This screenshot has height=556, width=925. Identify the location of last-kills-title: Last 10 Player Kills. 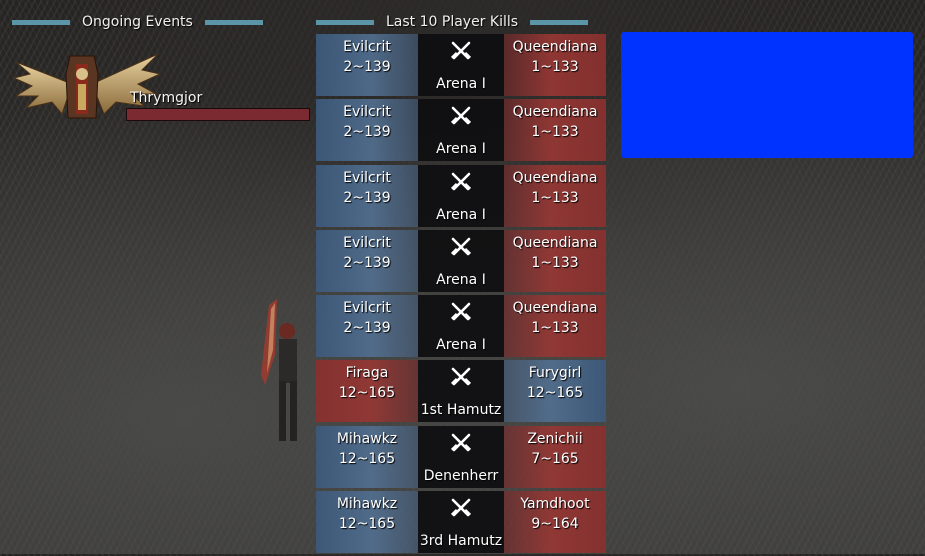
(452, 22).